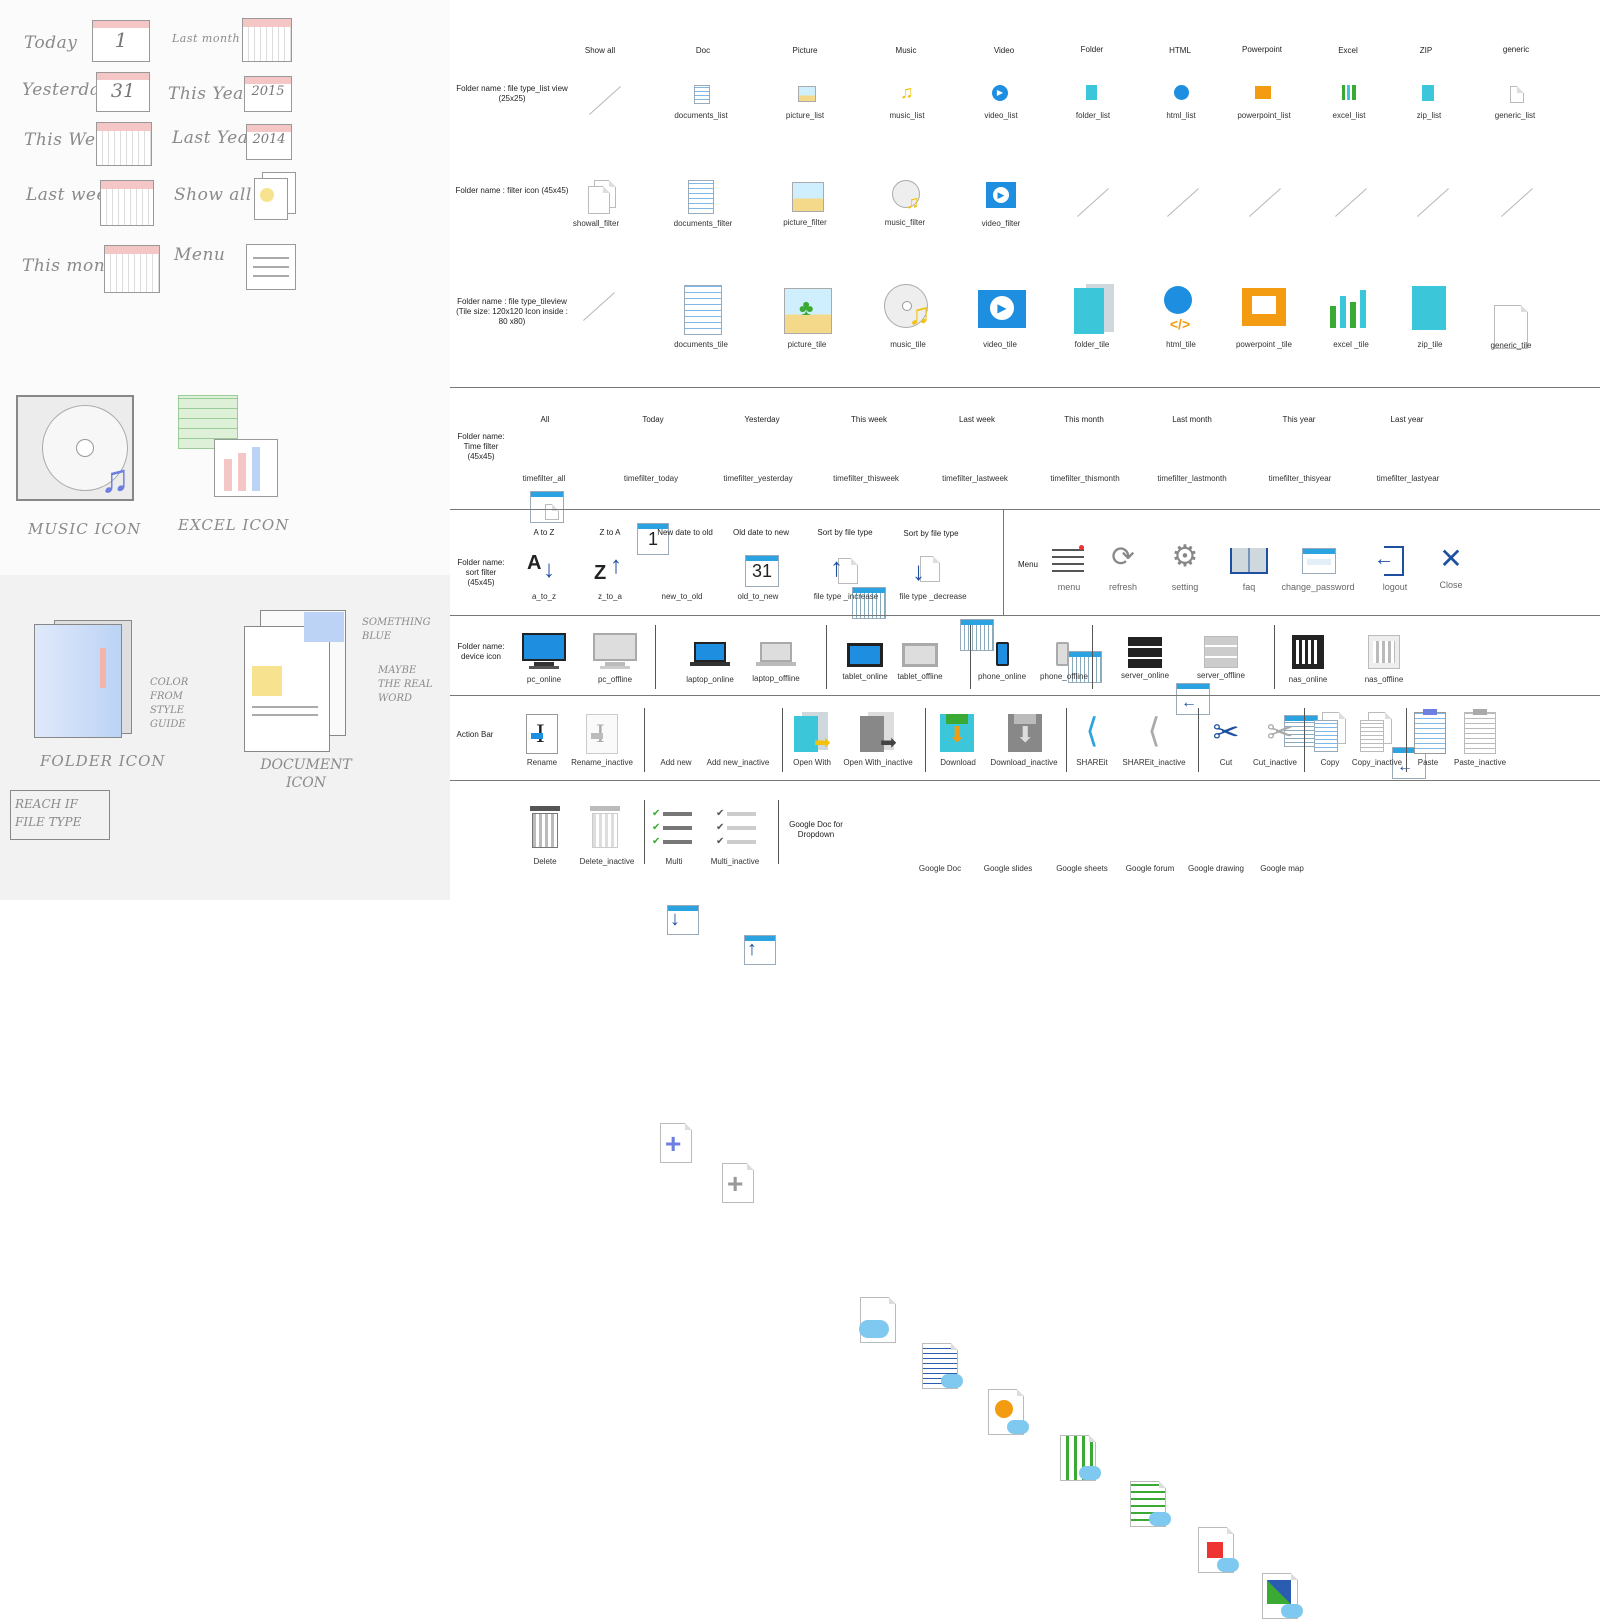  Describe the element at coordinates (545, 827) in the screenshot. I see `delete-icon` at that location.